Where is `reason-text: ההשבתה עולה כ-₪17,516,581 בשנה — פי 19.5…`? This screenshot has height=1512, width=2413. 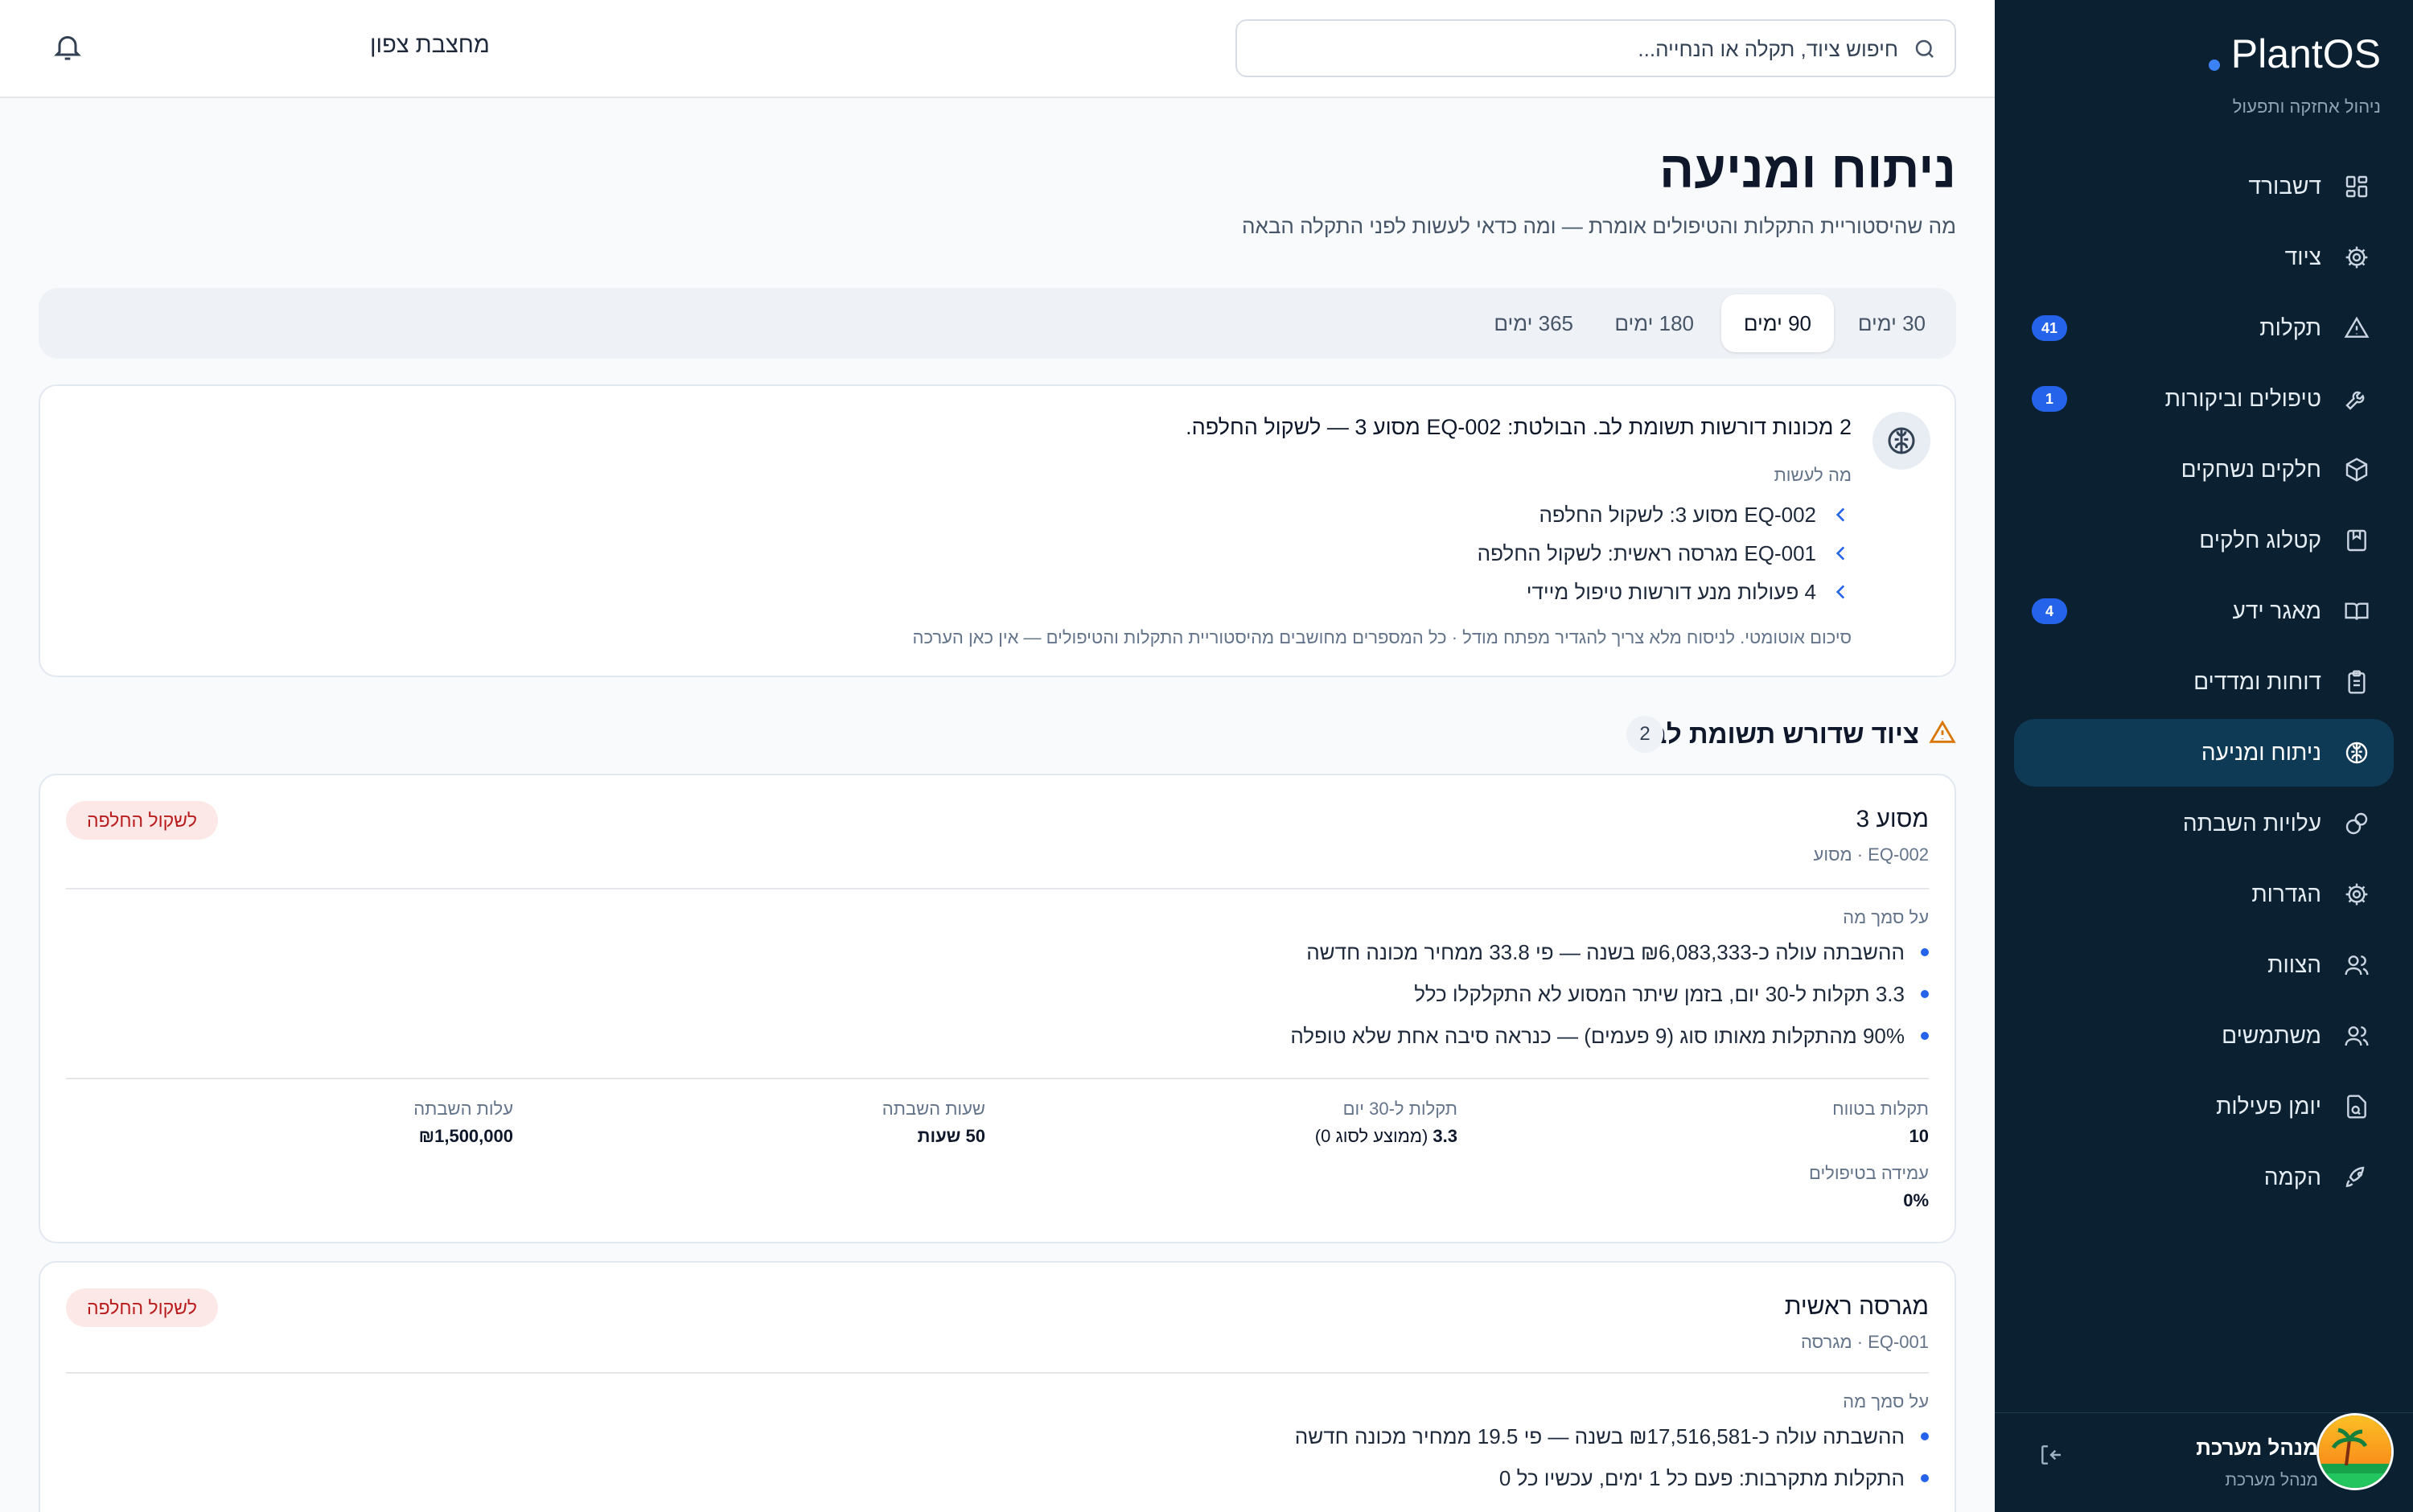
reason-text: ההשבתה עולה כ-₪17,516,581 בשנה — פי 19.5… is located at coordinates (1599, 1436).